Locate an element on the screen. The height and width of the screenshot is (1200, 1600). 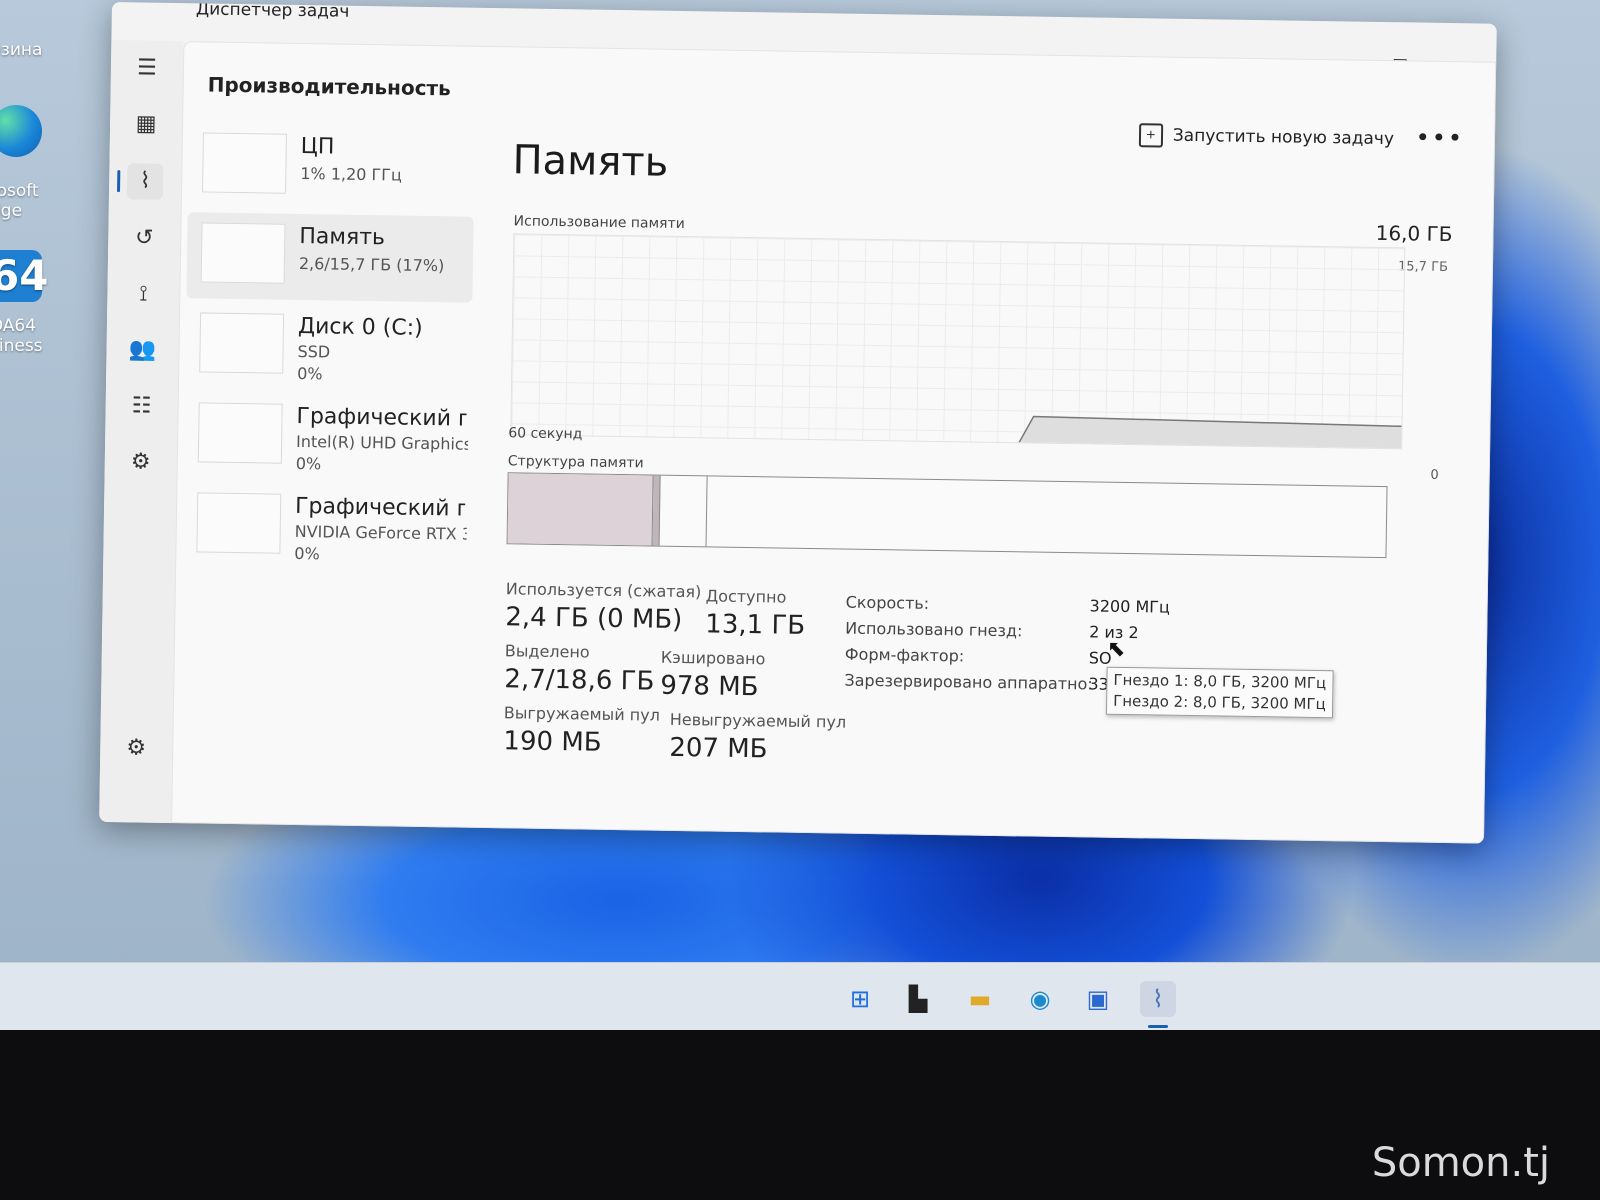
prop-label: Использовано гнезд: is located at coordinates (934, 629).